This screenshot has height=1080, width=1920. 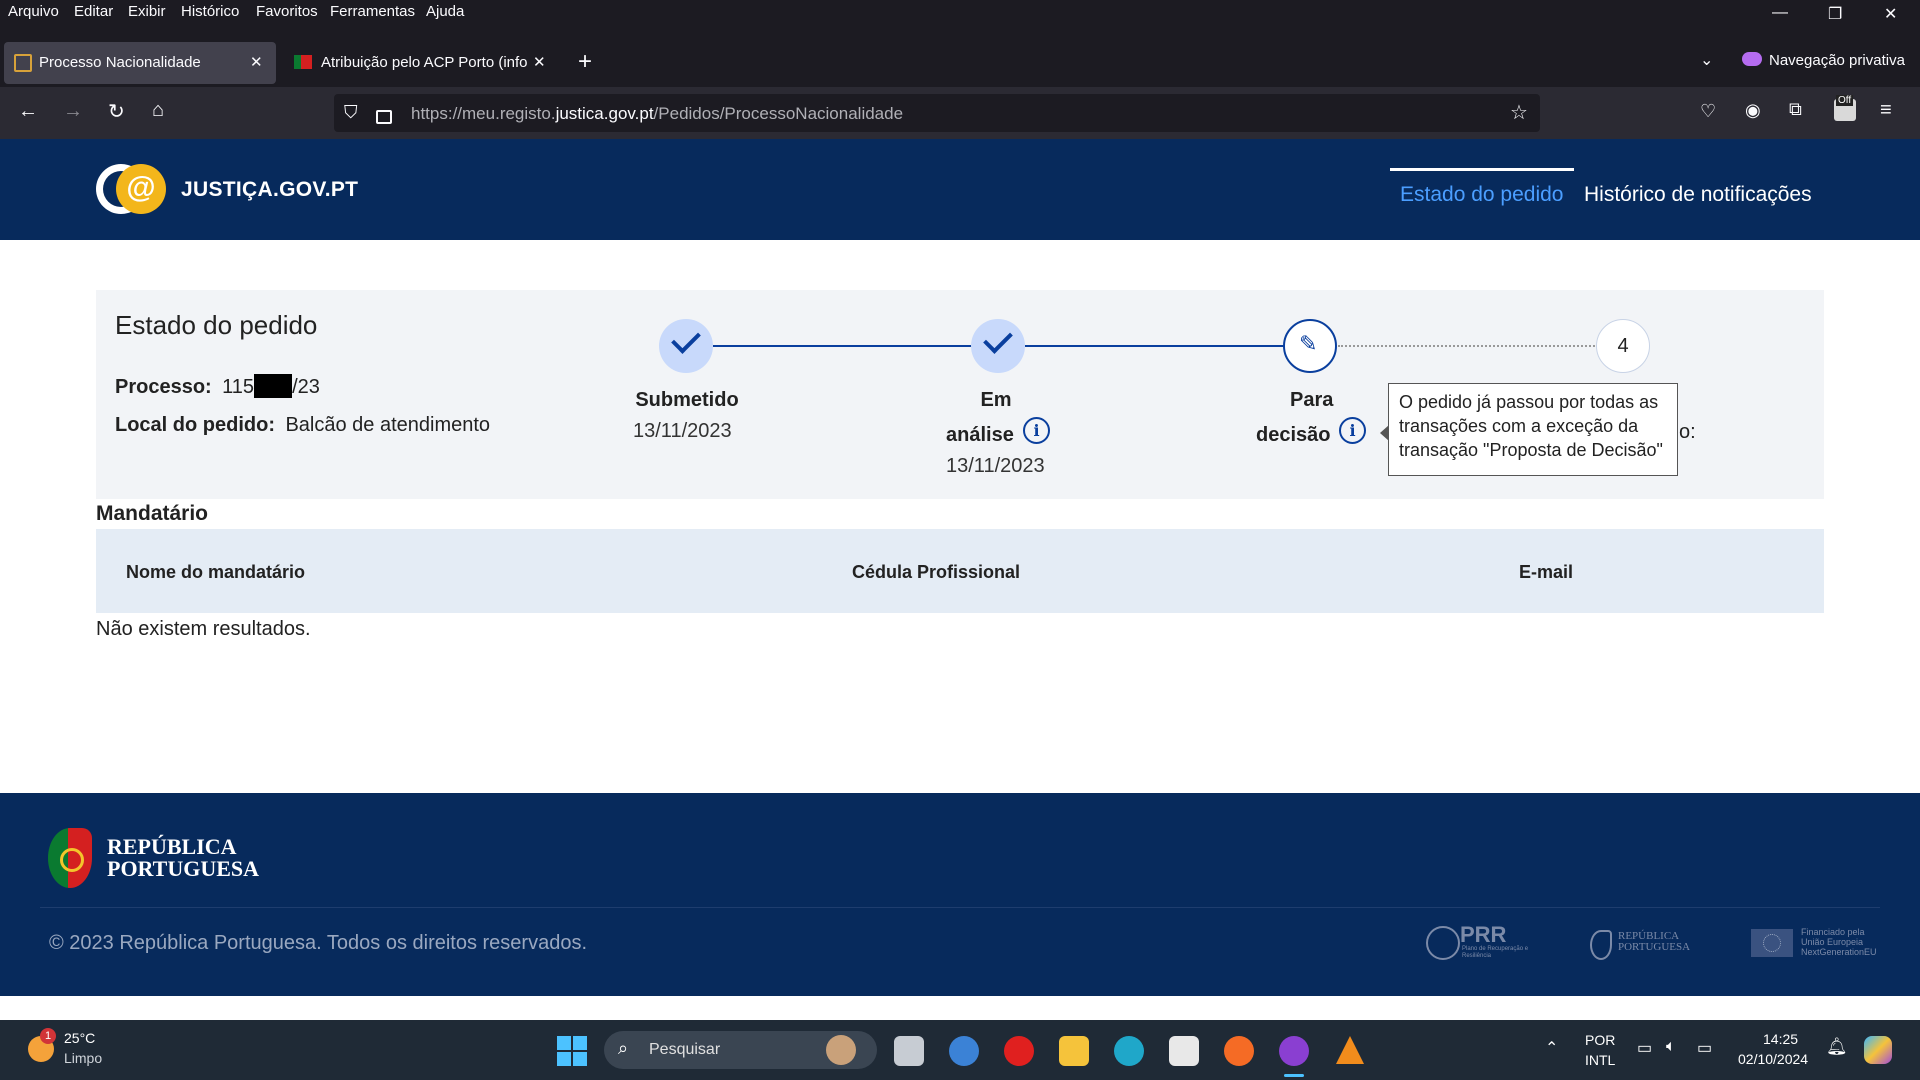 What do you see at coordinates (445, 11) in the screenshot?
I see `menu-ajuda: Ajuda` at bounding box center [445, 11].